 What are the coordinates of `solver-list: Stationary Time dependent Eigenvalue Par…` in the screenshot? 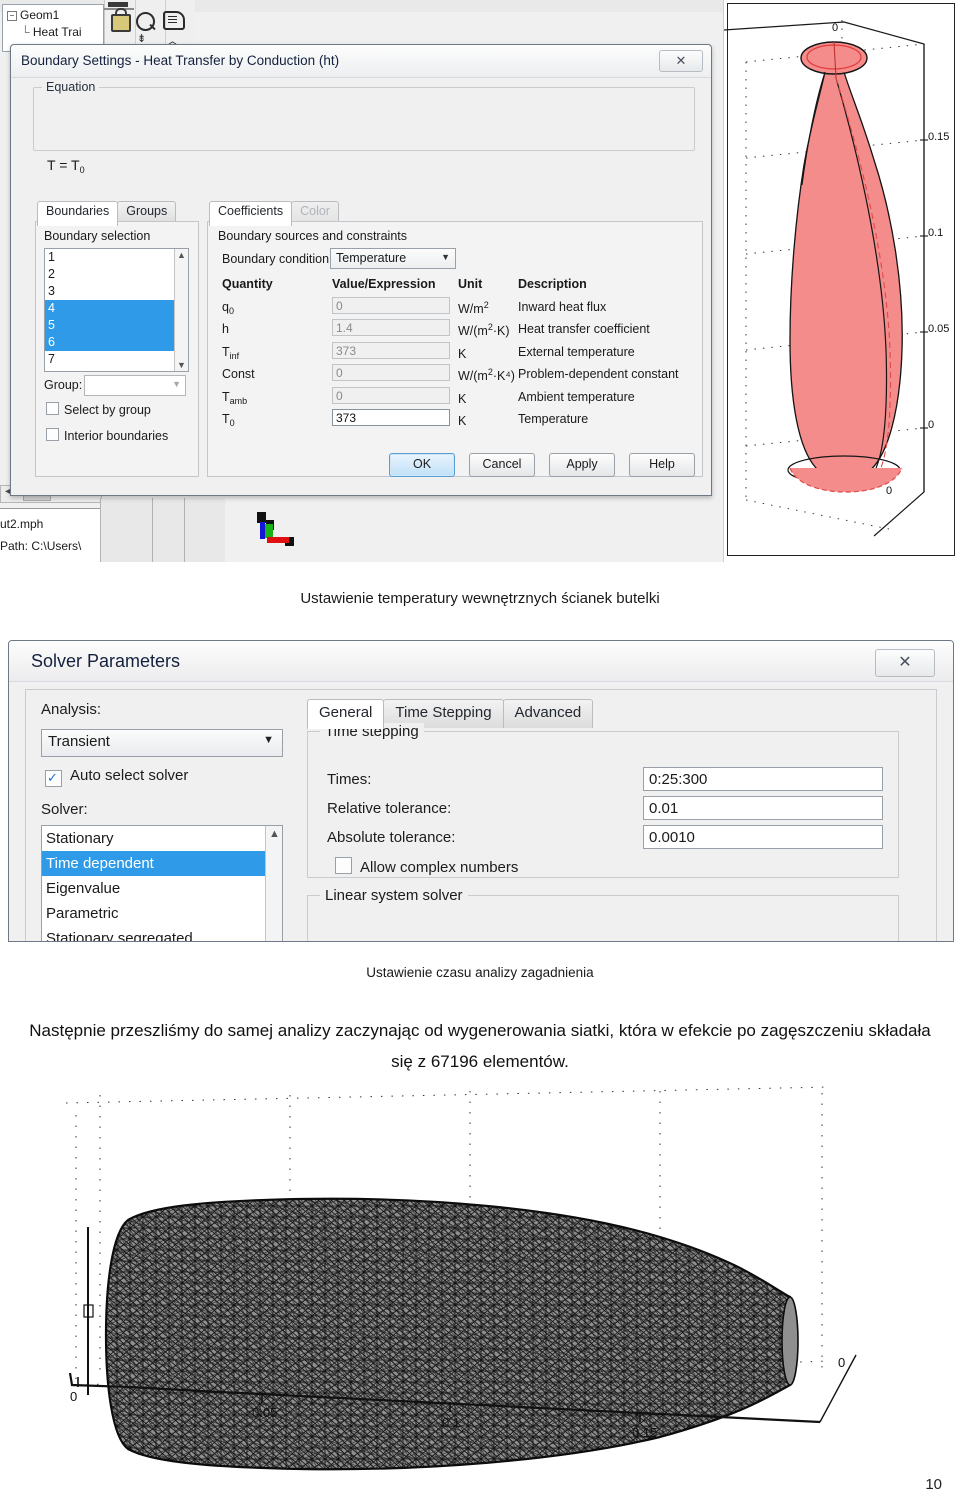 It's located at (162, 883).